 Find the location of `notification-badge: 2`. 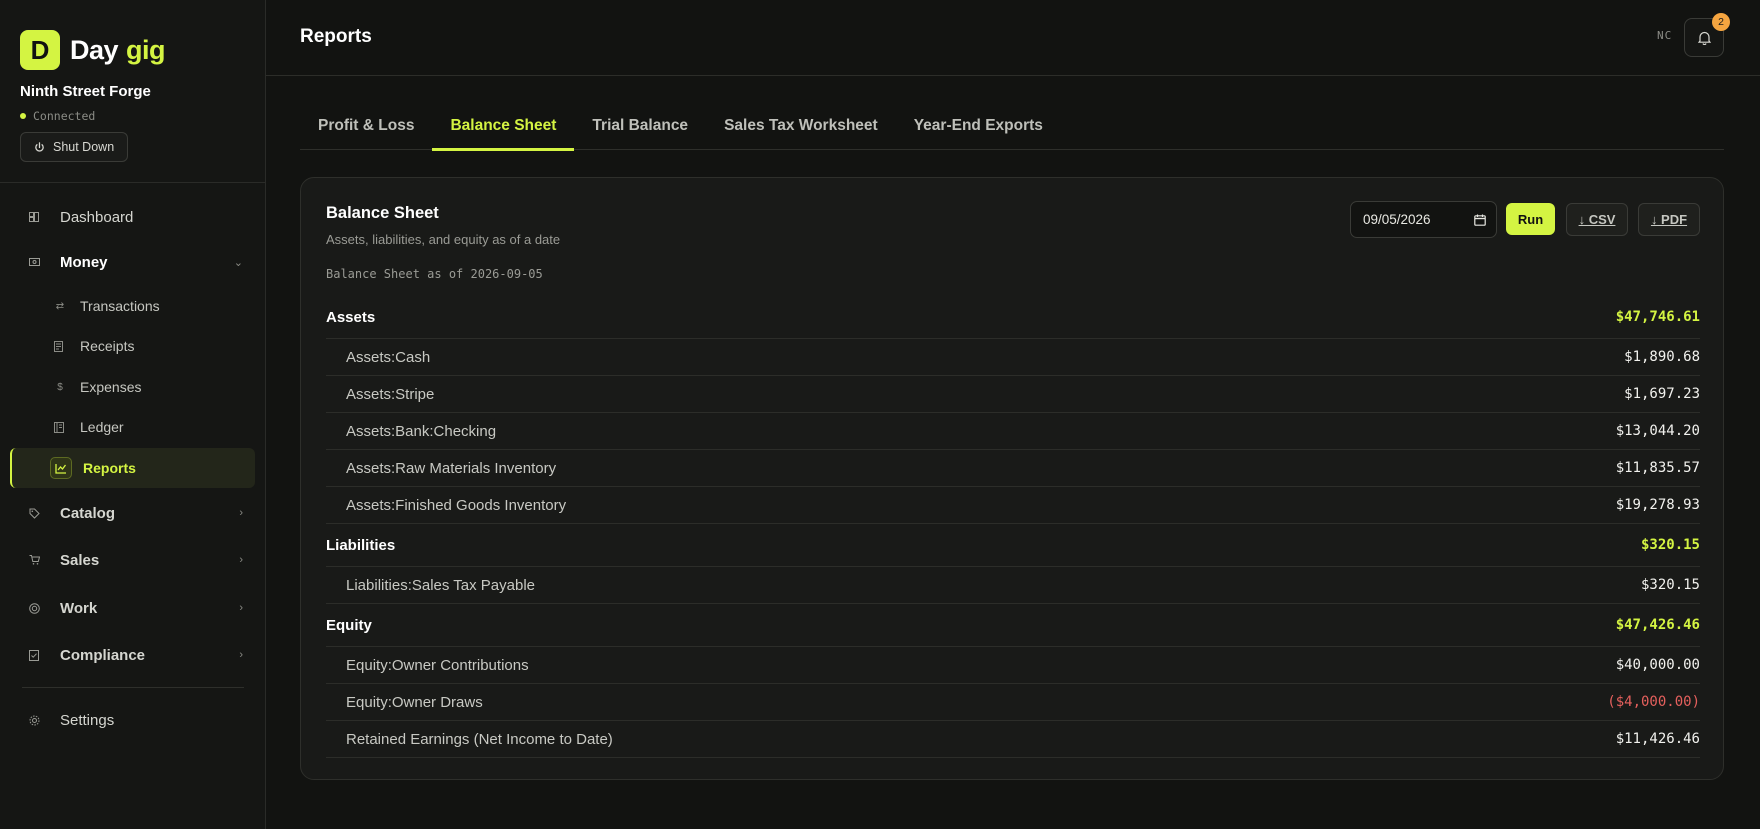

notification-badge: 2 is located at coordinates (1721, 22).